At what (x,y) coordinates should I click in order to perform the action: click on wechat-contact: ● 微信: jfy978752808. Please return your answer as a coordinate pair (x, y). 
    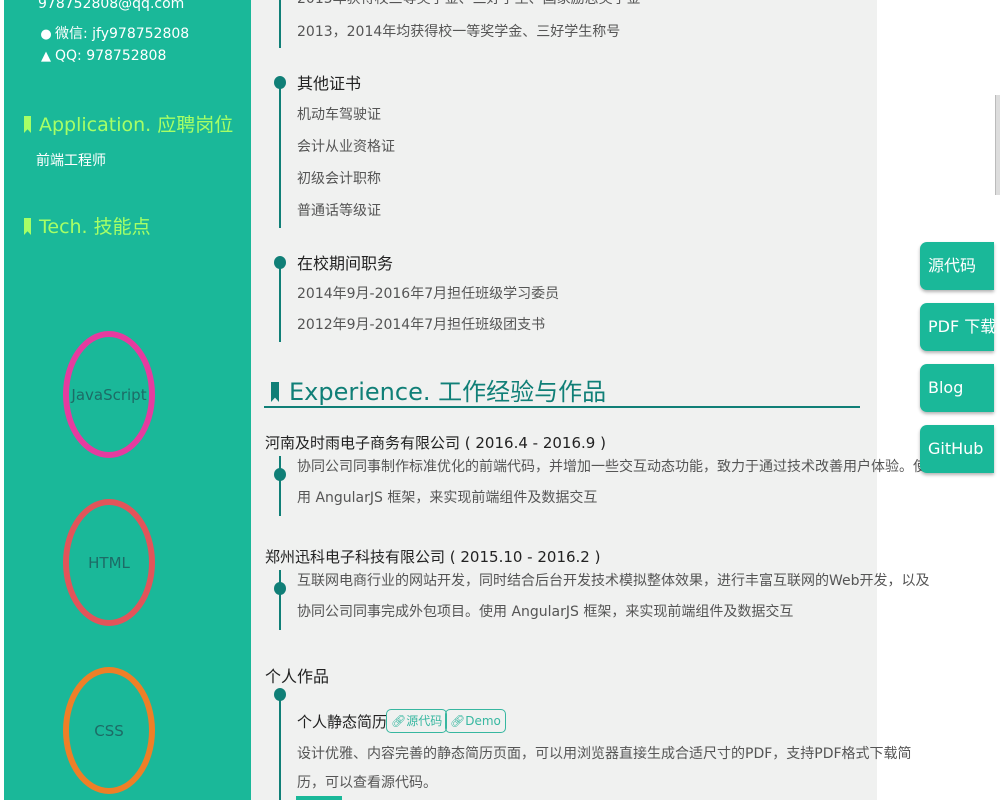
    Looking at the image, I should click on (113, 33).